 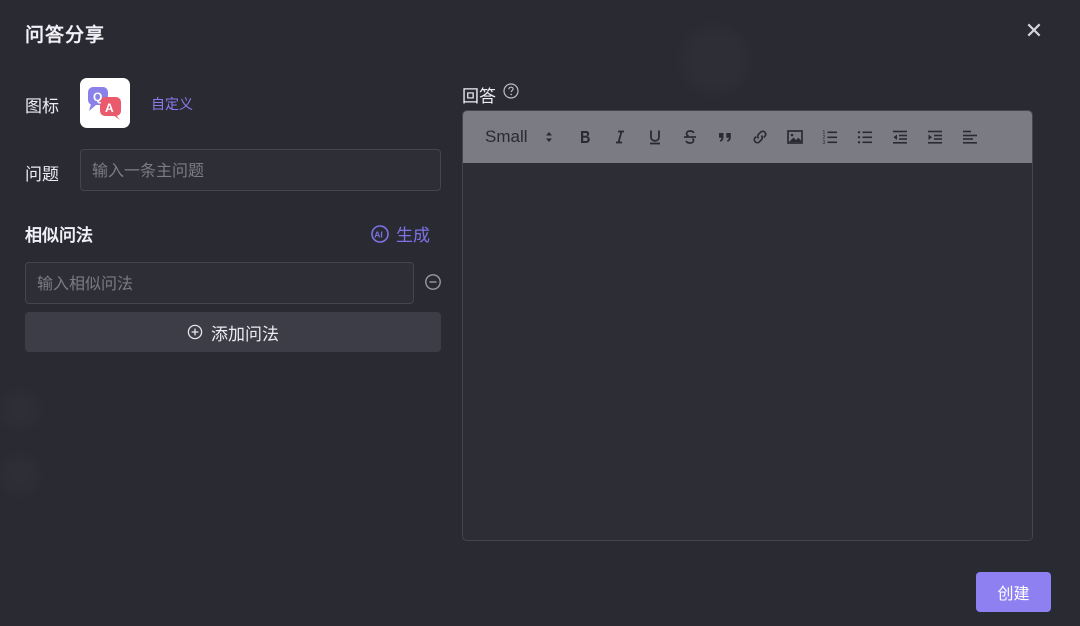 I want to click on question-input, so click(x=260, y=170).